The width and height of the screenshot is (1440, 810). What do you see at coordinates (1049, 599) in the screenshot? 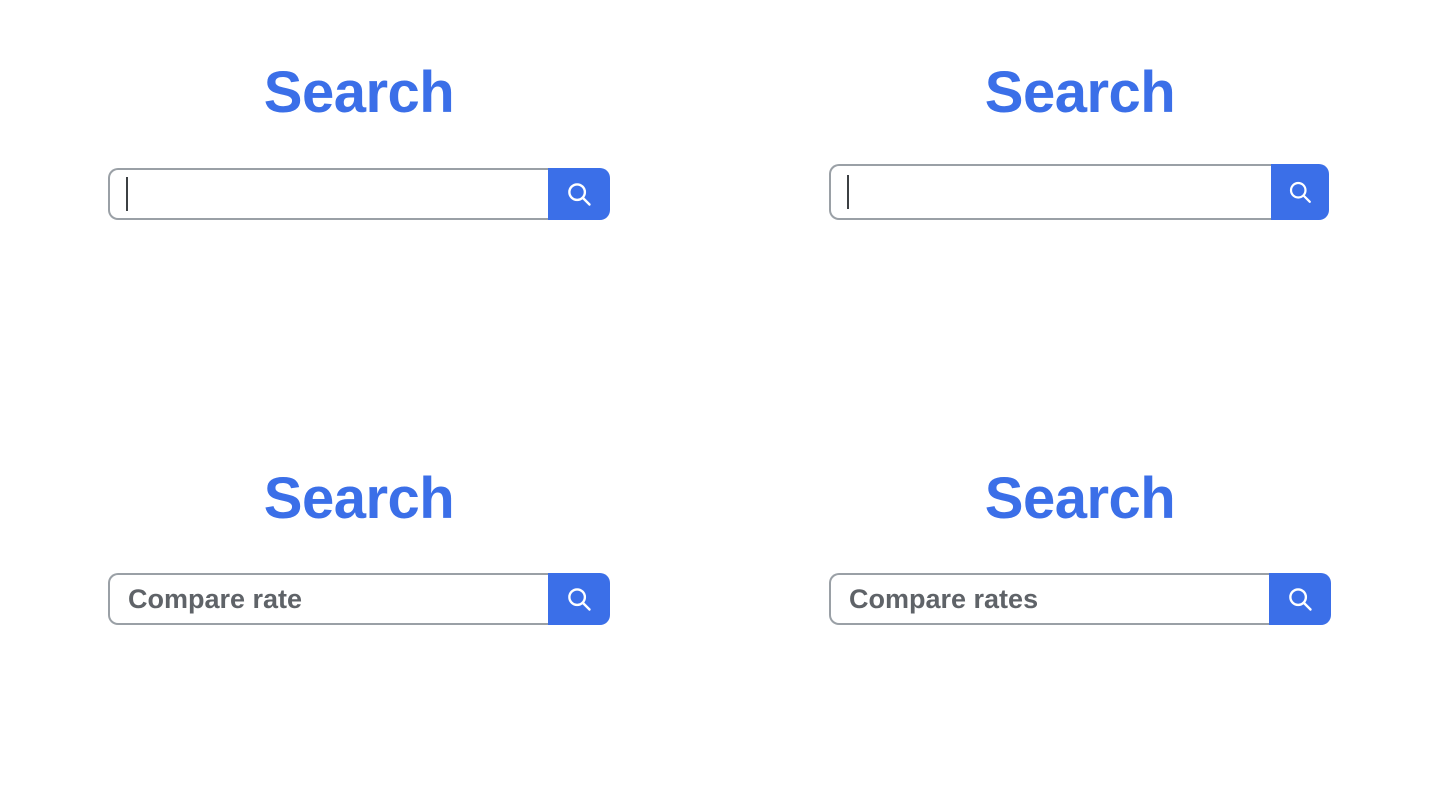
I see `search-input: Compare rates` at bounding box center [1049, 599].